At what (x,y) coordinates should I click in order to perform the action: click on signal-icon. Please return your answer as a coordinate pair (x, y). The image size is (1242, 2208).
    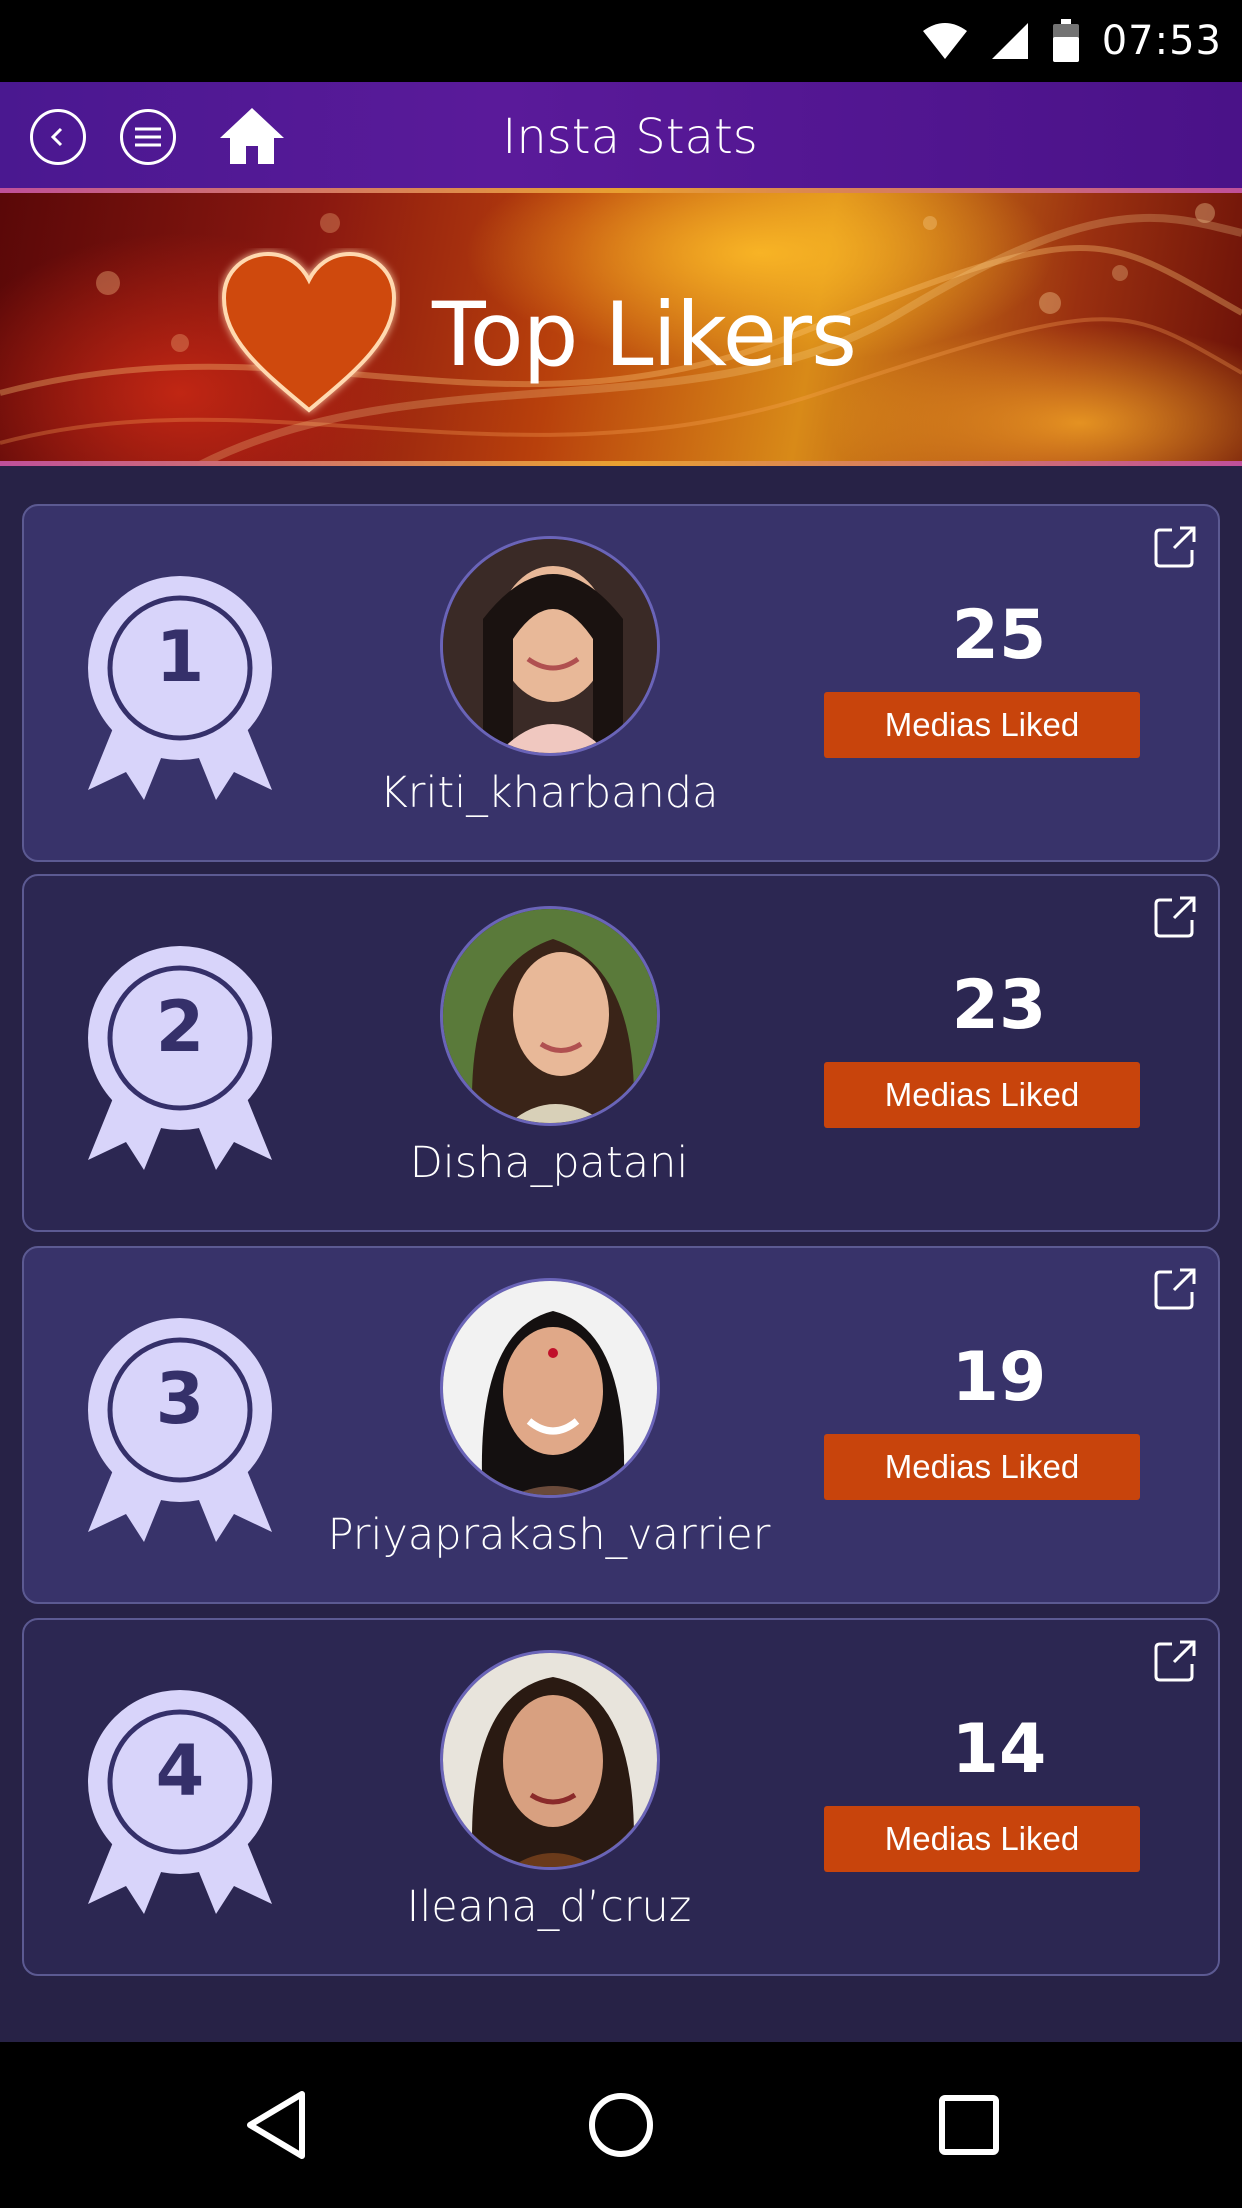
    Looking at the image, I should click on (1009, 41).